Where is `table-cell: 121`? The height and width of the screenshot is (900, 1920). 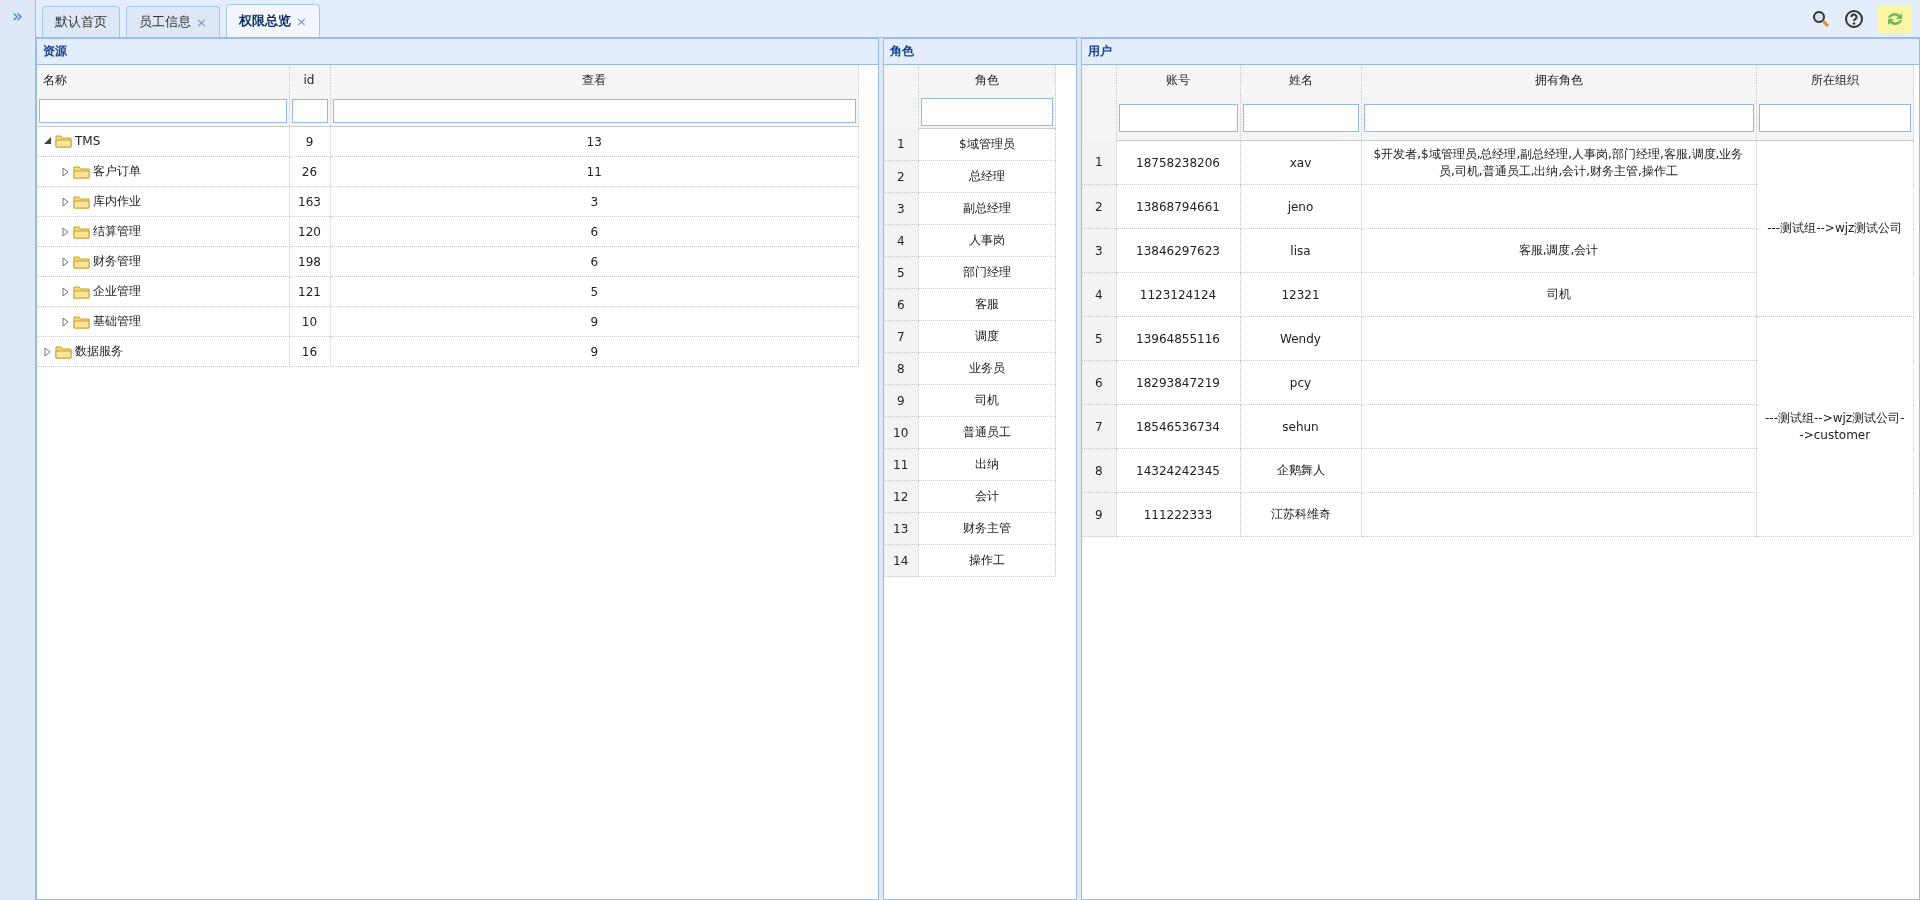
table-cell: 121 is located at coordinates (309, 291).